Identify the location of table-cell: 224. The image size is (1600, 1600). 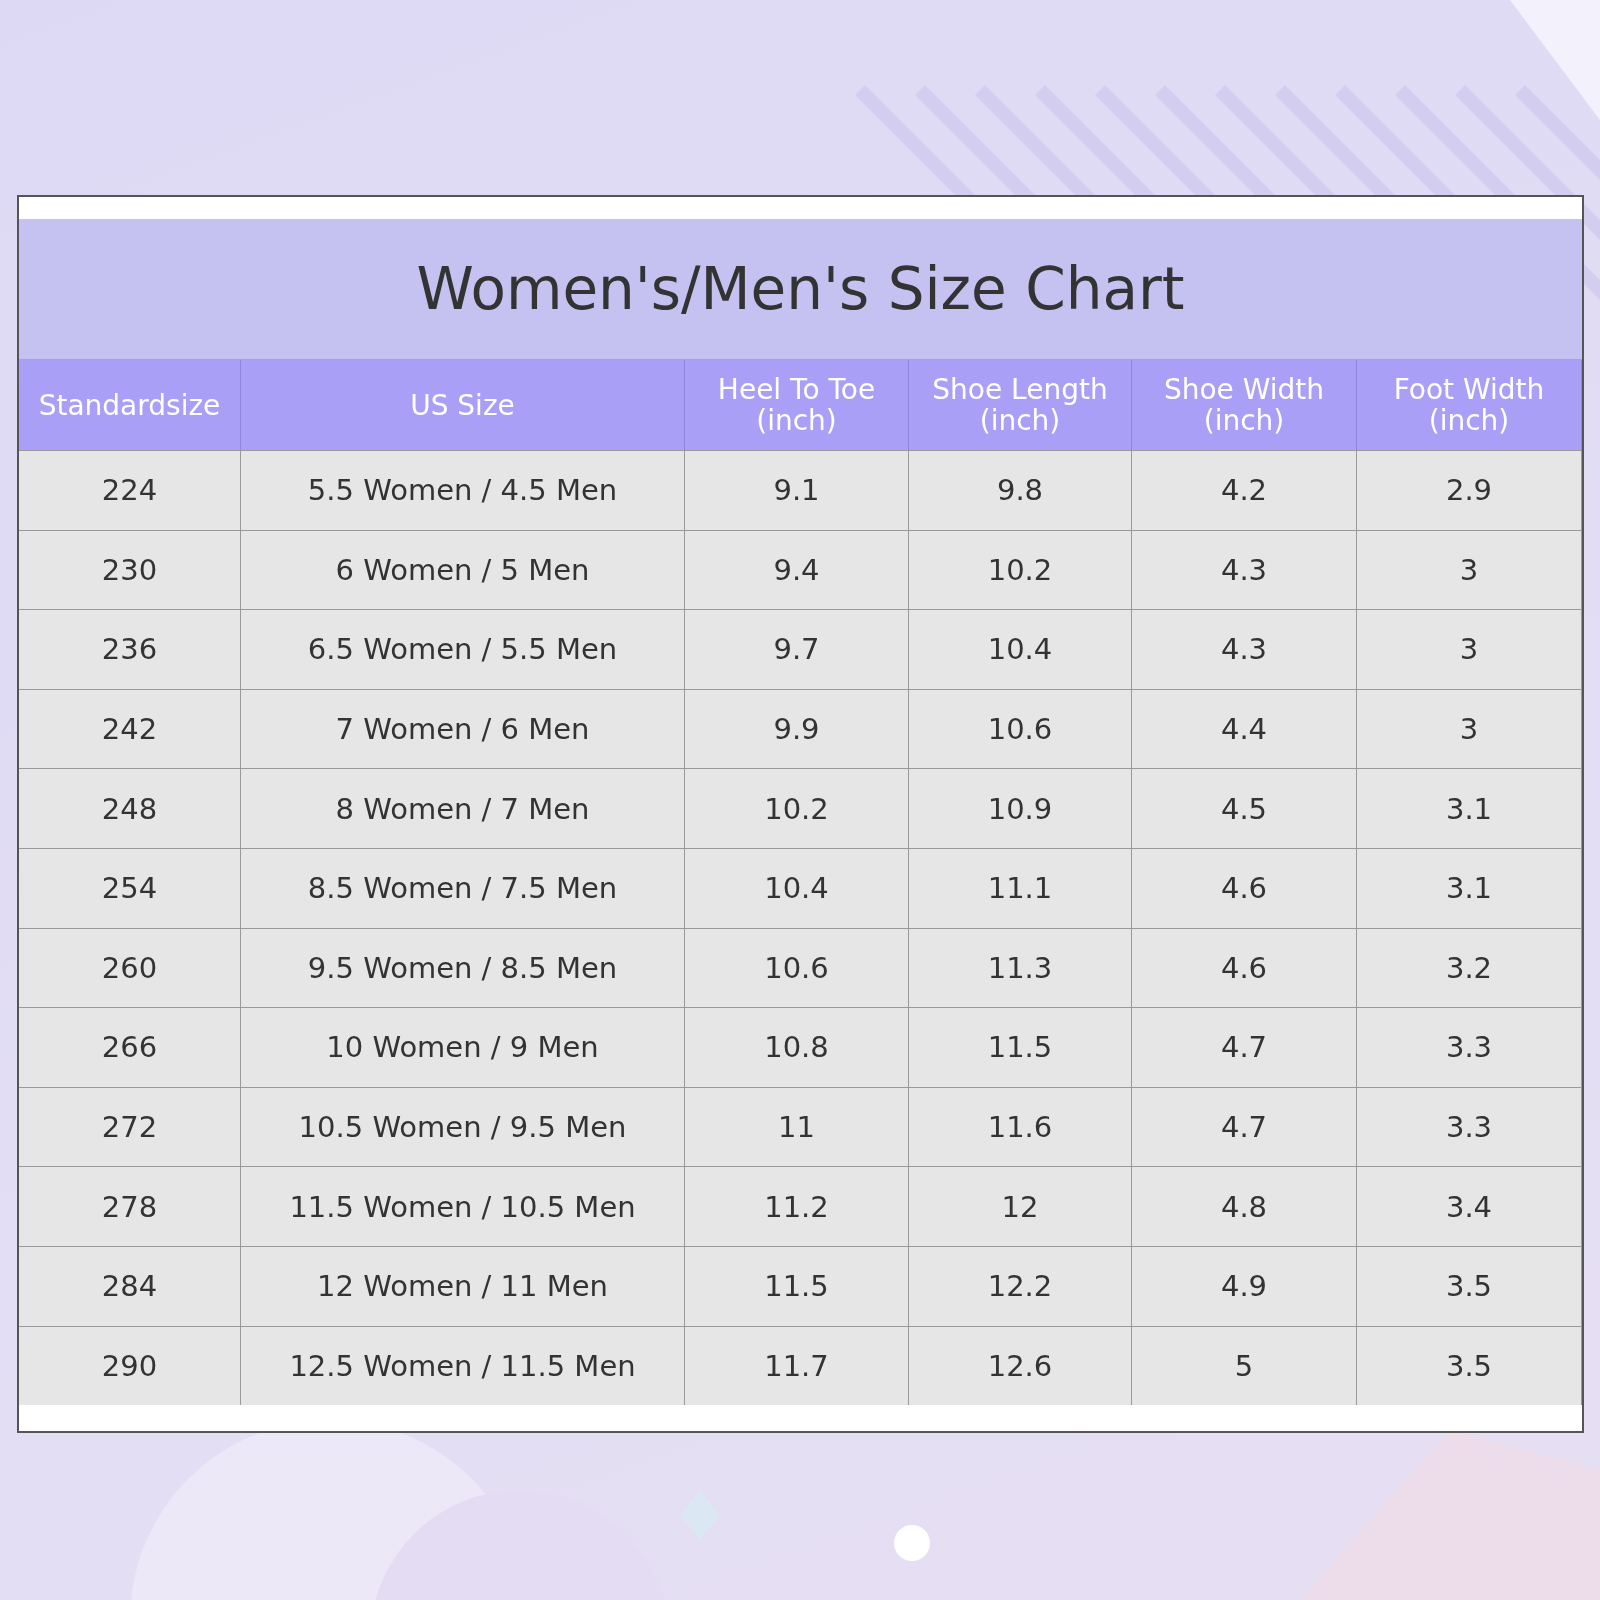
(130, 490).